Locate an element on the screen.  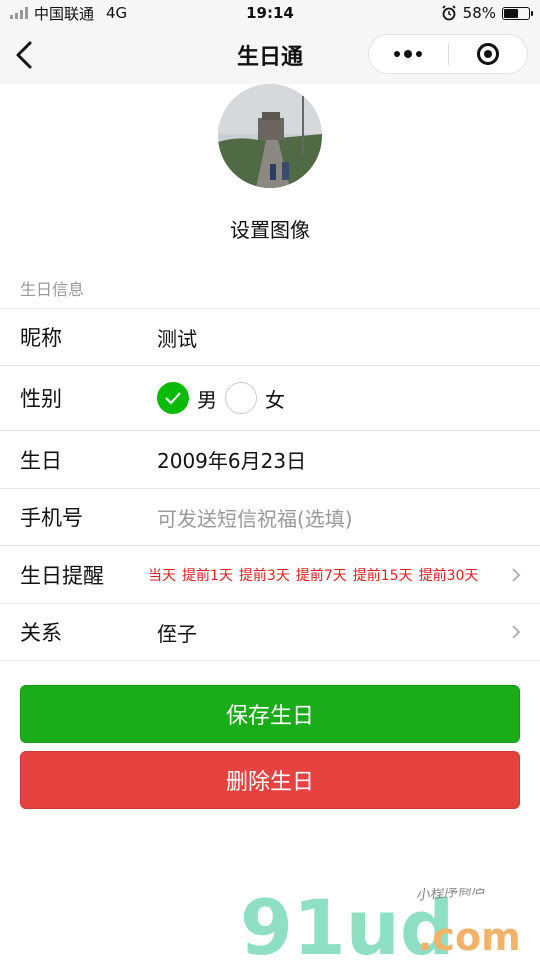
watermark-logo: 91ud 小程序商店 .com is located at coordinates (380, 924).